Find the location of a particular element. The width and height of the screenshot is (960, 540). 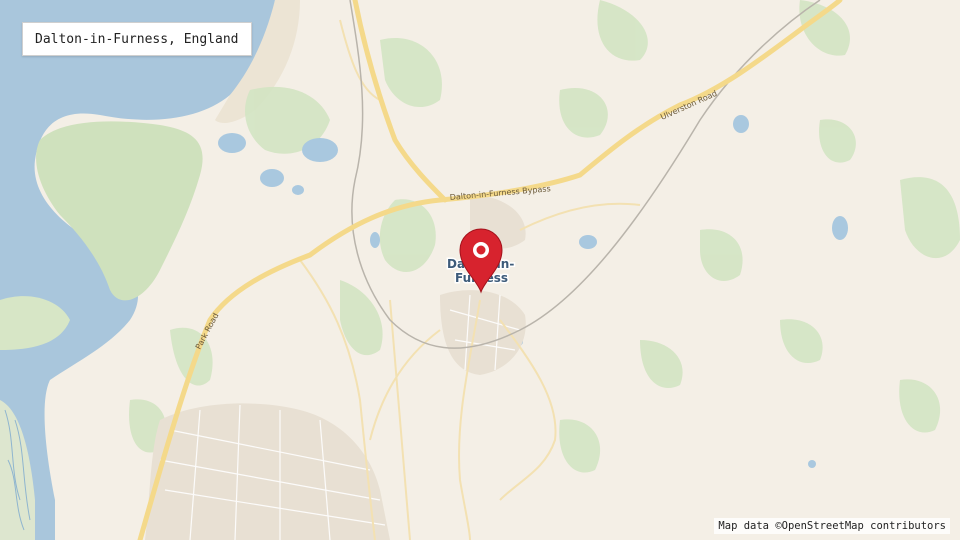

map-title: Dalton-in-Furness, England is located at coordinates (137, 39).